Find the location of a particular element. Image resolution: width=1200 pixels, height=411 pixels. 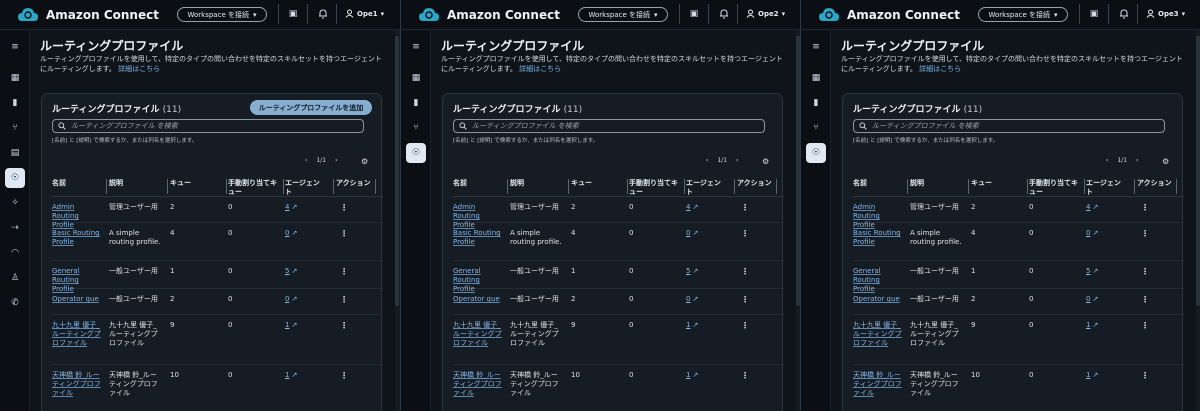

column-header: 名前 is located at coordinates (479, 187).